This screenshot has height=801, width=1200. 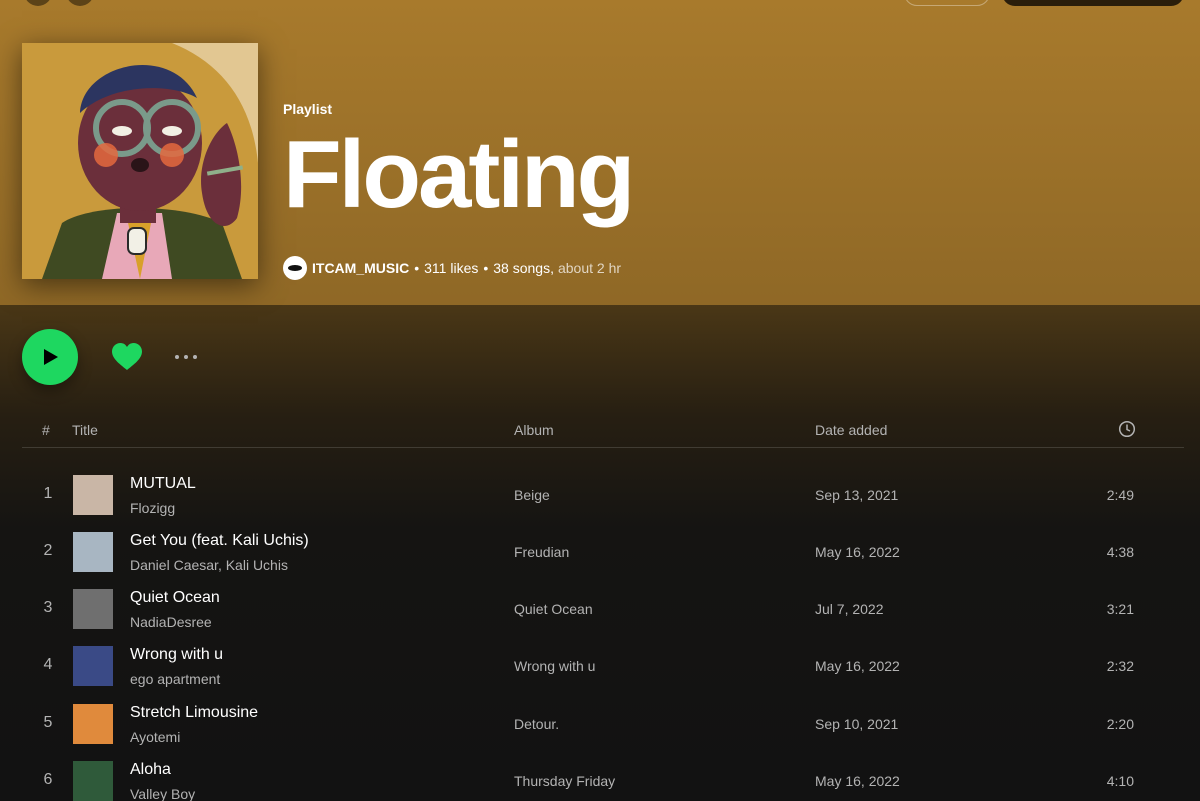 I want to click on playlist-duration: about 2 hr, so click(x=589, y=268).